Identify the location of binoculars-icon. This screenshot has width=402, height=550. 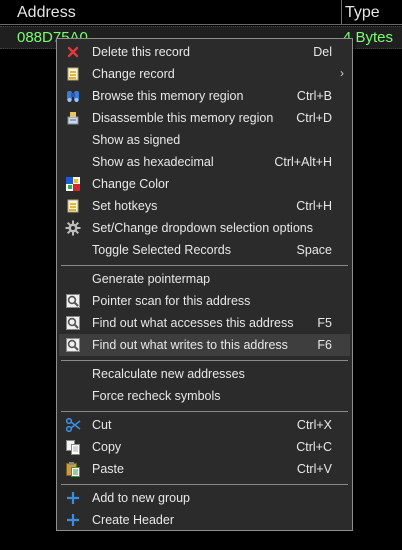
(73, 96).